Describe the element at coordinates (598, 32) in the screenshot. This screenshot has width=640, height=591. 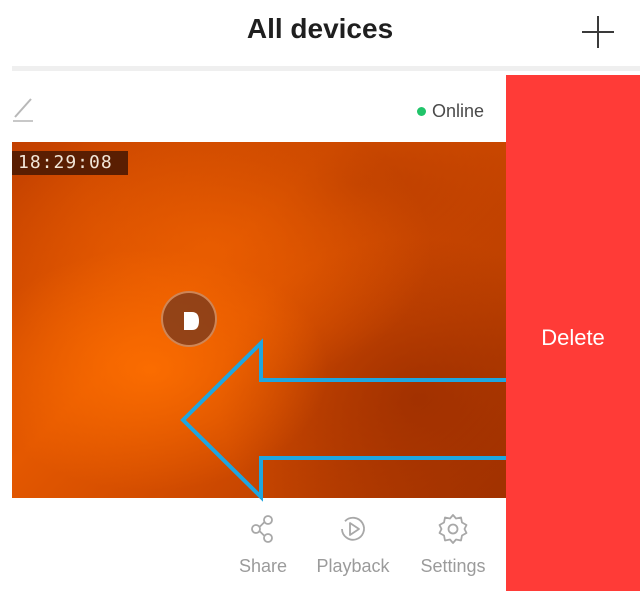
I see `plus-icon` at that location.